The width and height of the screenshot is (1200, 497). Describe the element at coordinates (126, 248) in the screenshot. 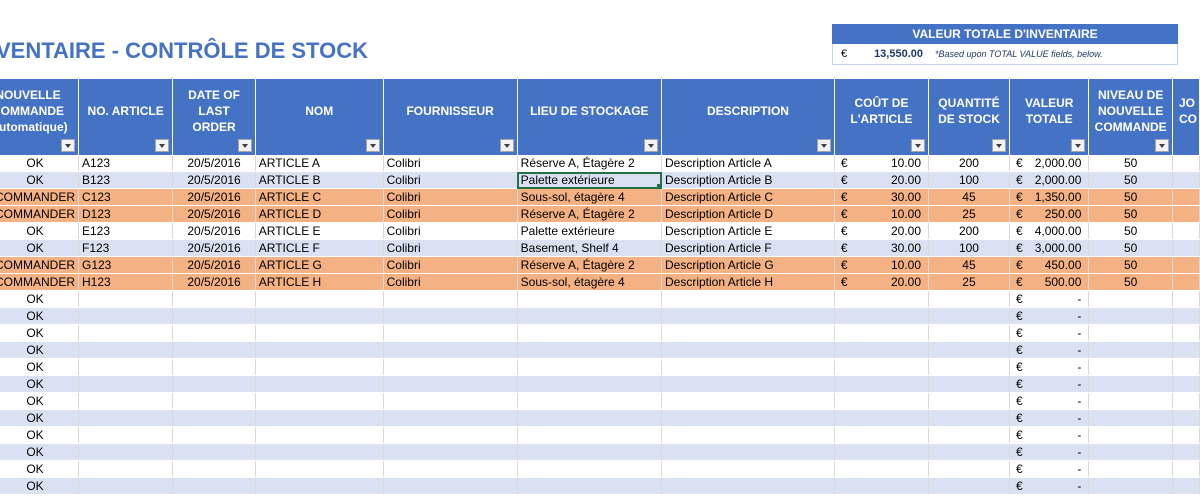

I see `cell-article-no: F123` at that location.